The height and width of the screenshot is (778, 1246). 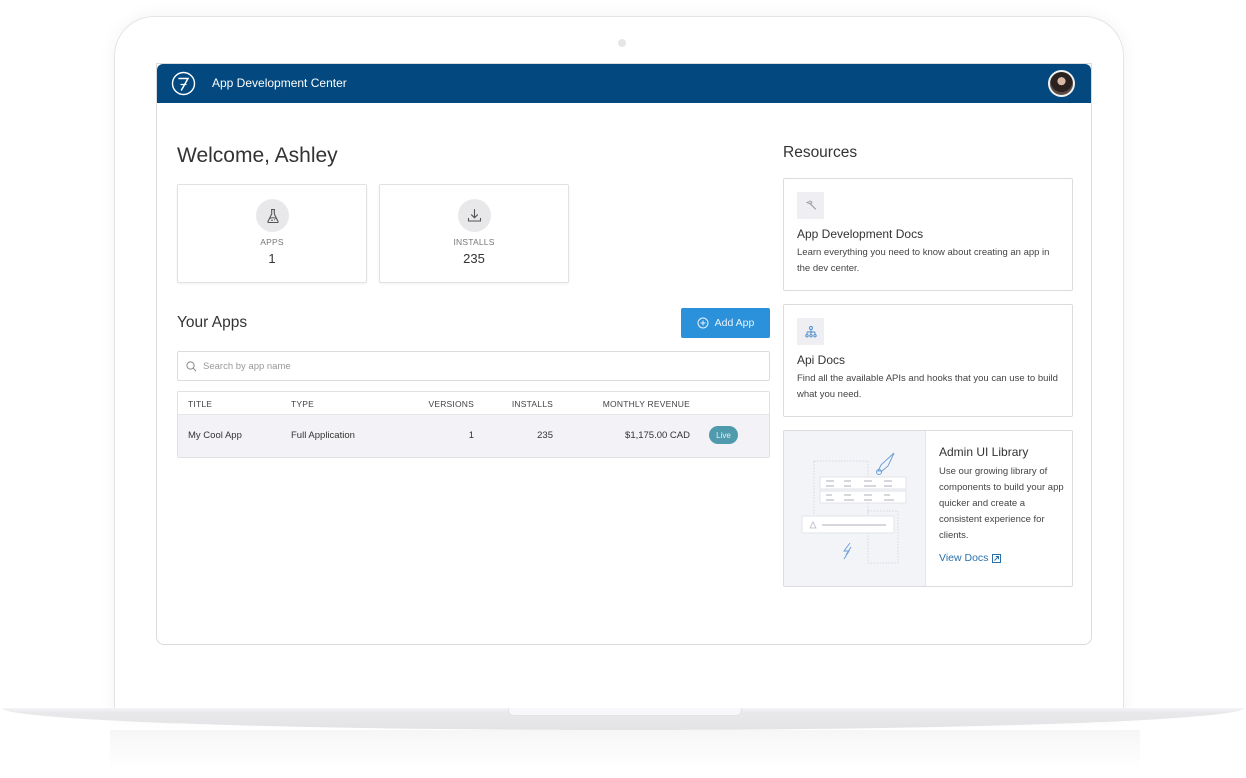 I want to click on stat-value: 1, so click(x=272, y=258).